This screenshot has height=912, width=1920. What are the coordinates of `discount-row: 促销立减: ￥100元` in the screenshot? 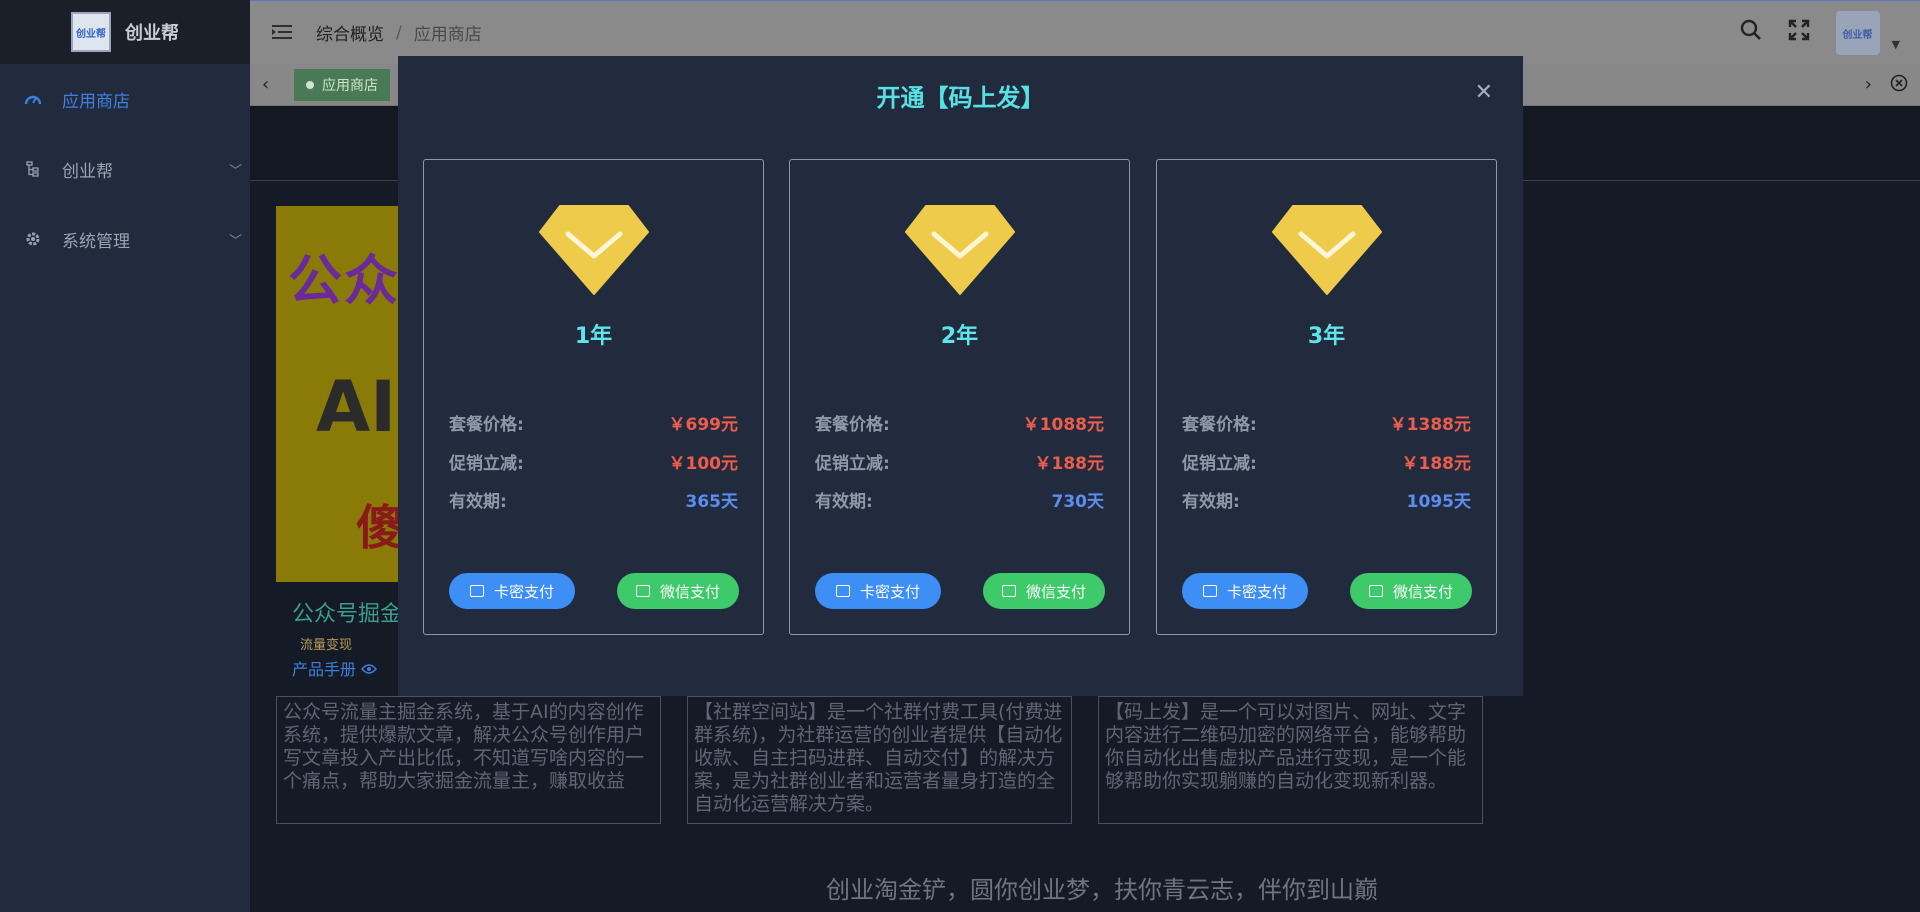 It's located at (594, 461).